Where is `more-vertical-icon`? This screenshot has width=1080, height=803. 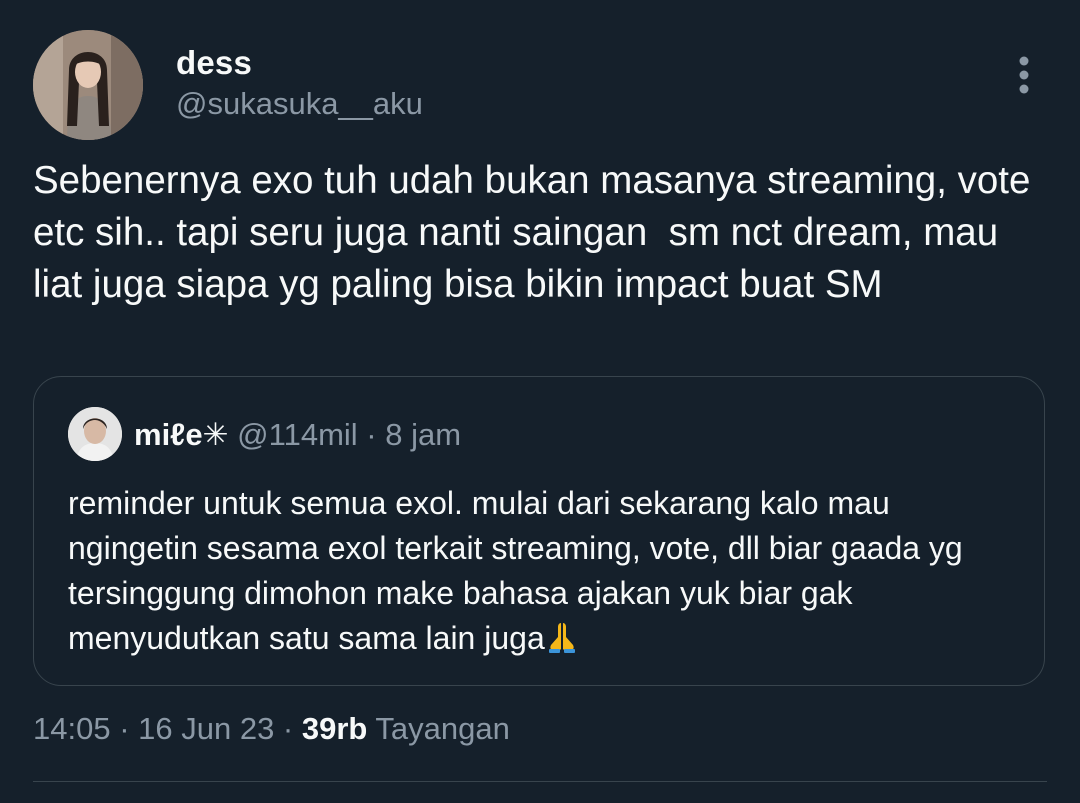 more-vertical-icon is located at coordinates (1024, 75).